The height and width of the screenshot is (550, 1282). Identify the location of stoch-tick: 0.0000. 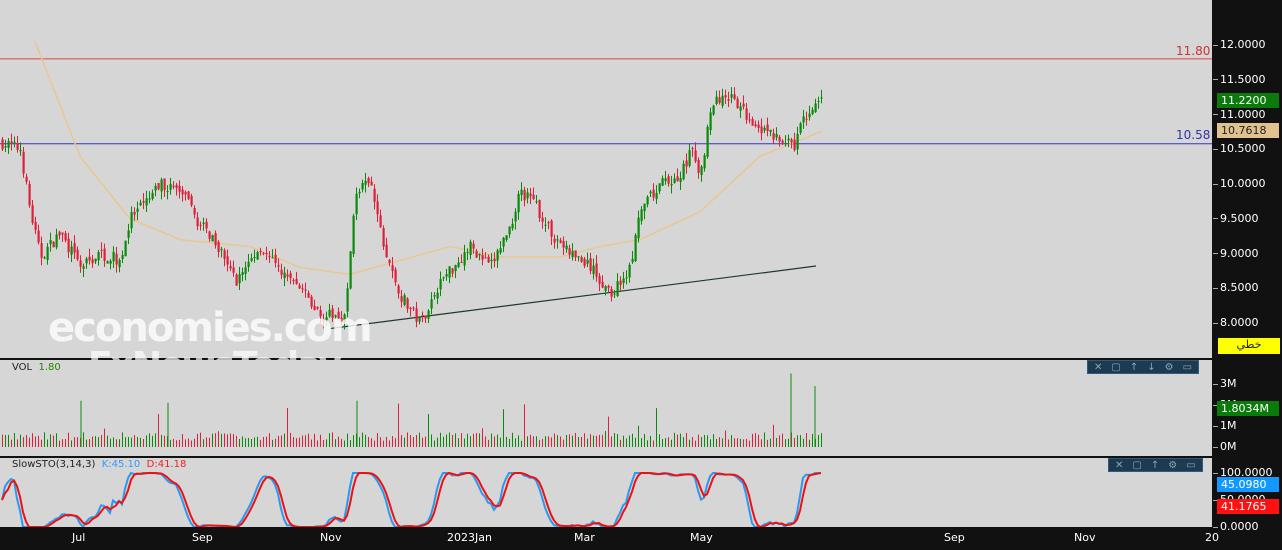
(1236, 526).